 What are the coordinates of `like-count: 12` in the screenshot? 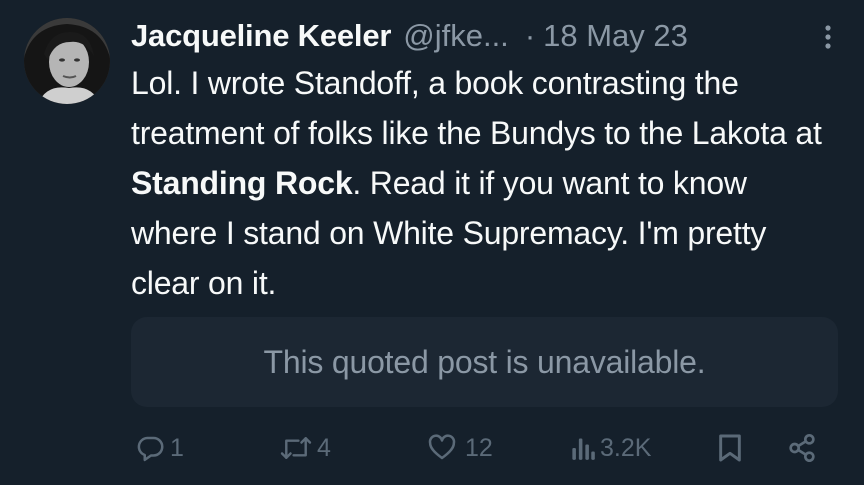 It's located at (479, 447).